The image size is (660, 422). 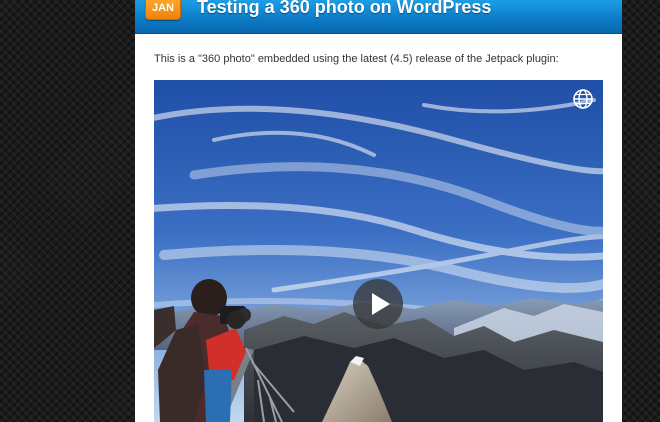 What do you see at coordinates (583, 99) in the screenshot?
I see `globe-icon` at bounding box center [583, 99].